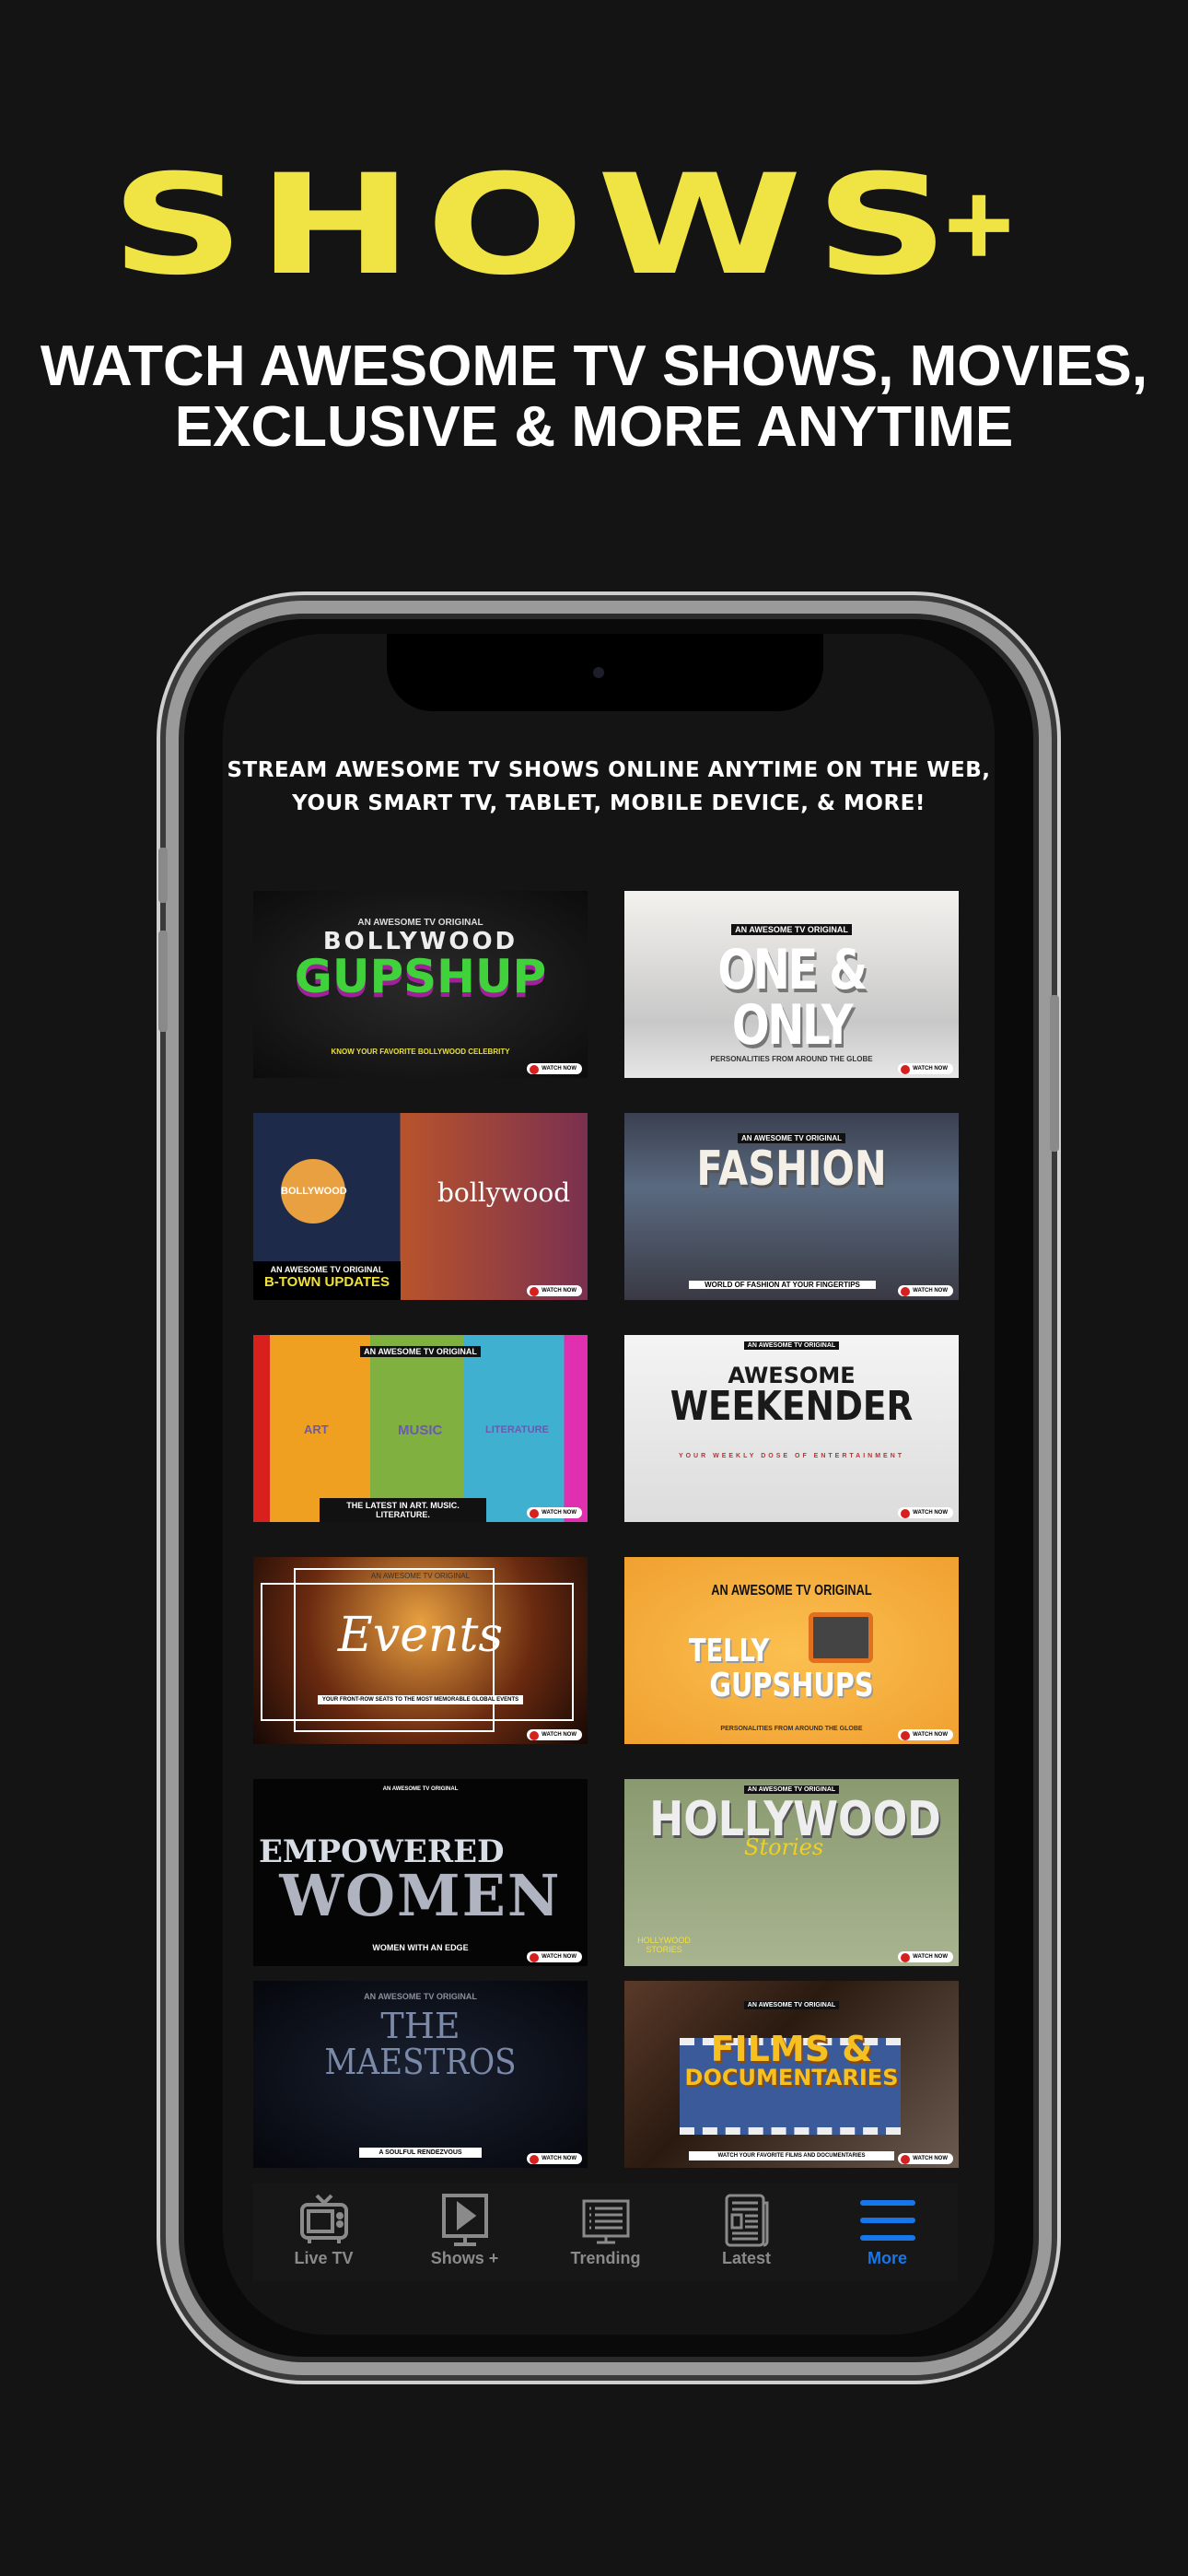  I want to click on show-logo: BOLLYWOOD, so click(314, 1191).